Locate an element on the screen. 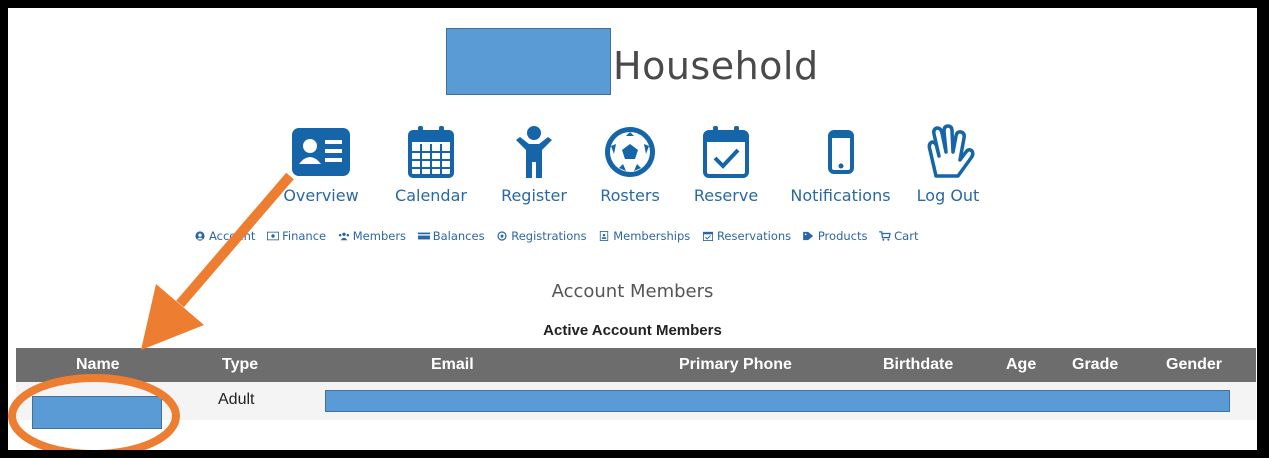 The image size is (1269, 458). subnav-registrations: Registrations is located at coordinates (541, 236).